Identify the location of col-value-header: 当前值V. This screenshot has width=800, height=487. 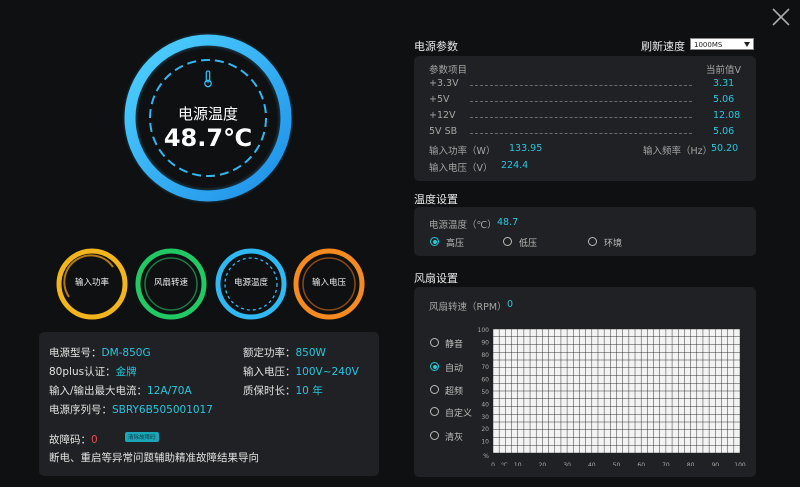
(723, 70).